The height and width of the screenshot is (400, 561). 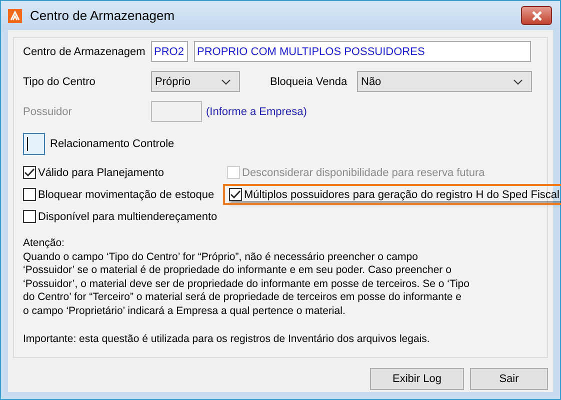 I want to click on window-title: Centro de Armazenagem, so click(x=103, y=15).